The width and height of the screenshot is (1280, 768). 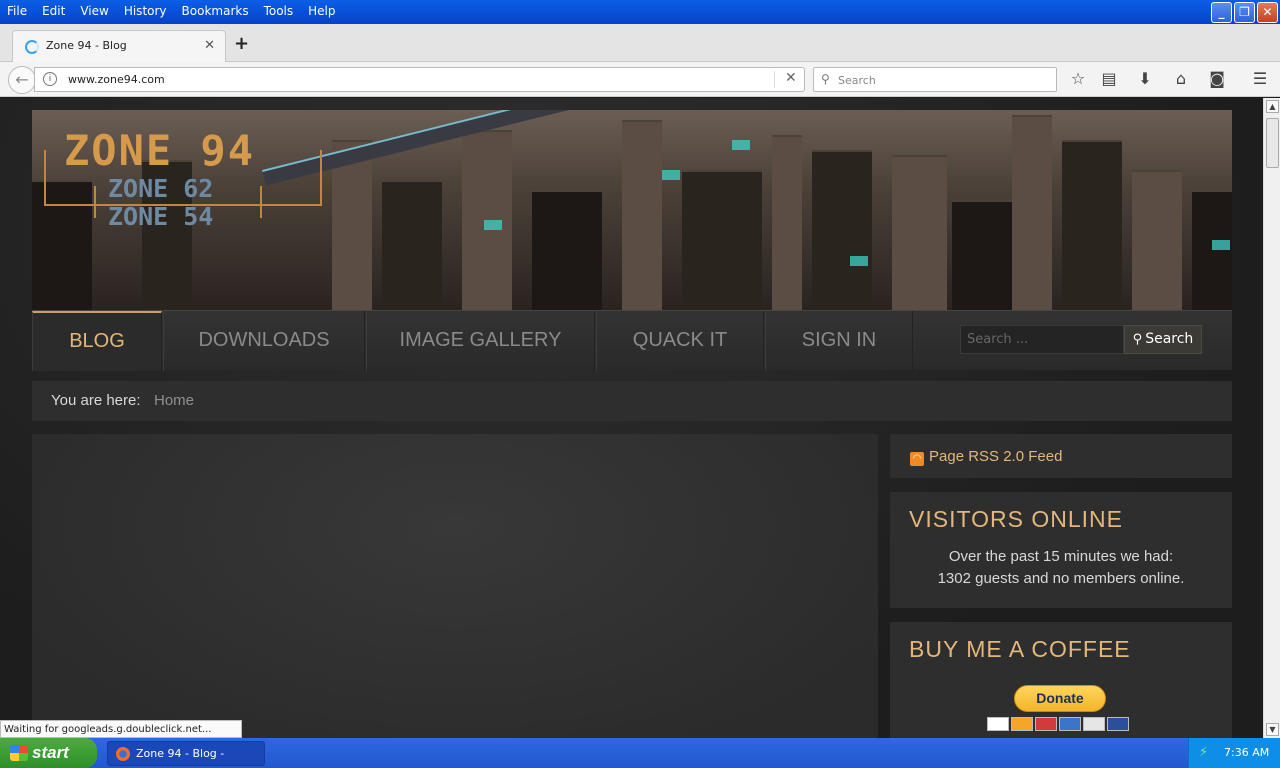 What do you see at coordinates (1272, 143) in the screenshot?
I see `scrollbar-thumb` at bounding box center [1272, 143].